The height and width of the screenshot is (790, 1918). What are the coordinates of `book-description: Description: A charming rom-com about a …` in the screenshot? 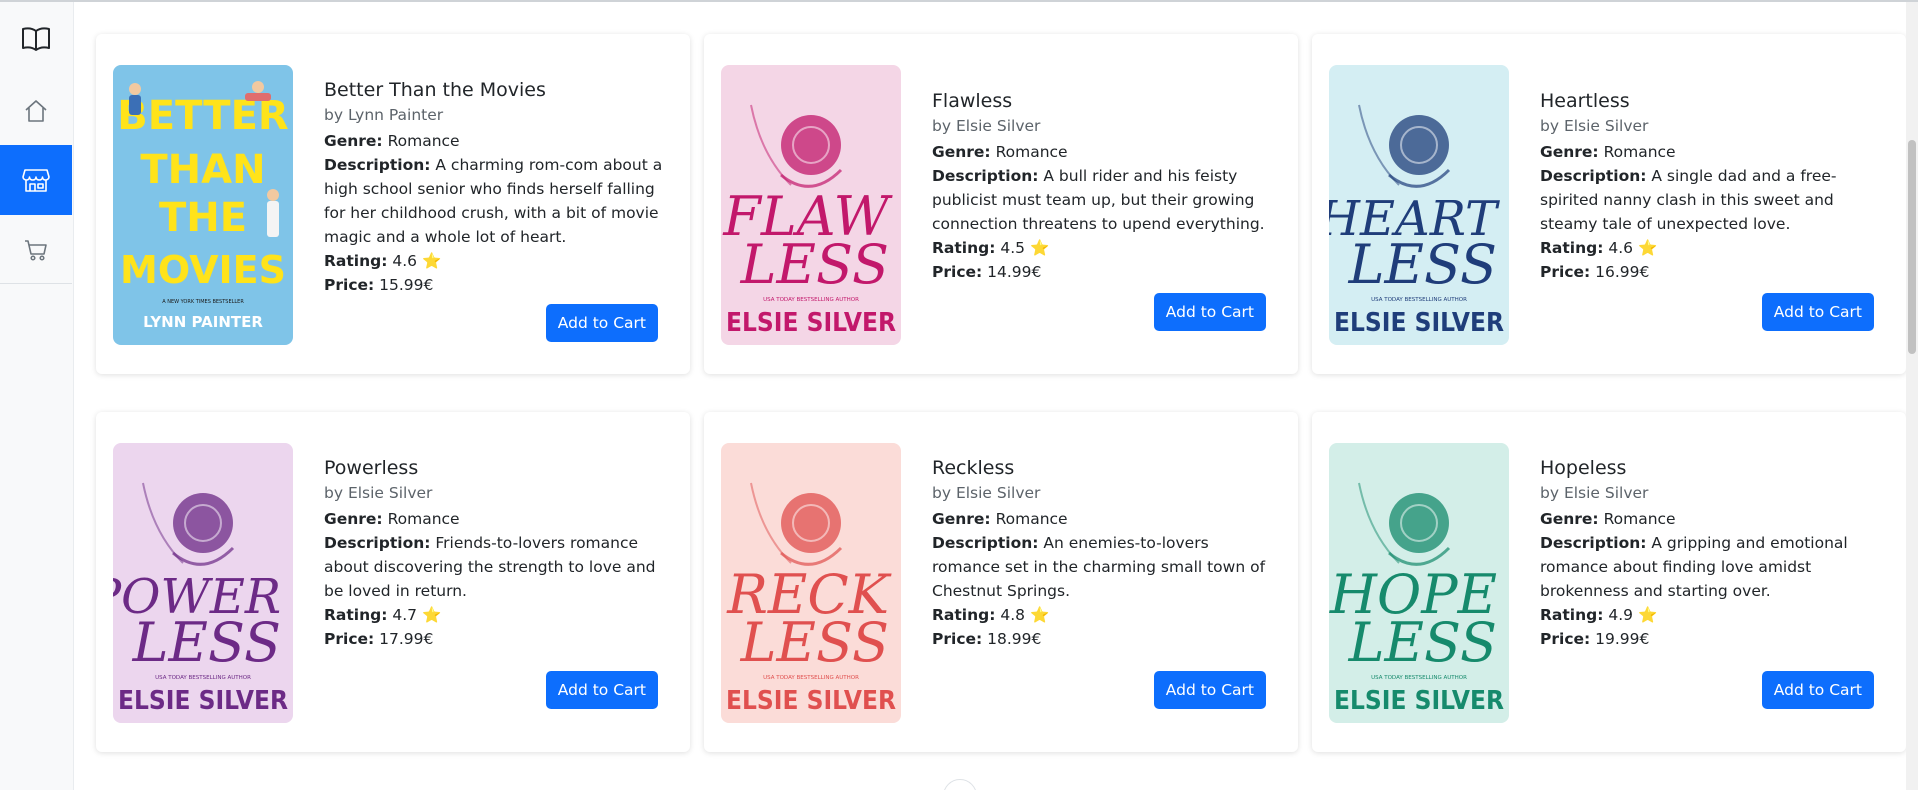 It's located at (493, 201).